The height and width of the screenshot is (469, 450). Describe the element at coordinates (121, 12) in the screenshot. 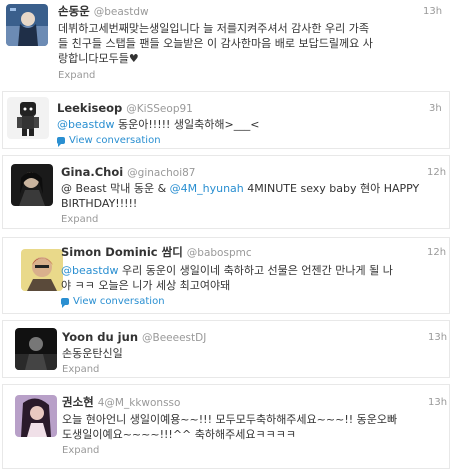

I see `username: @beastdw` at that location.